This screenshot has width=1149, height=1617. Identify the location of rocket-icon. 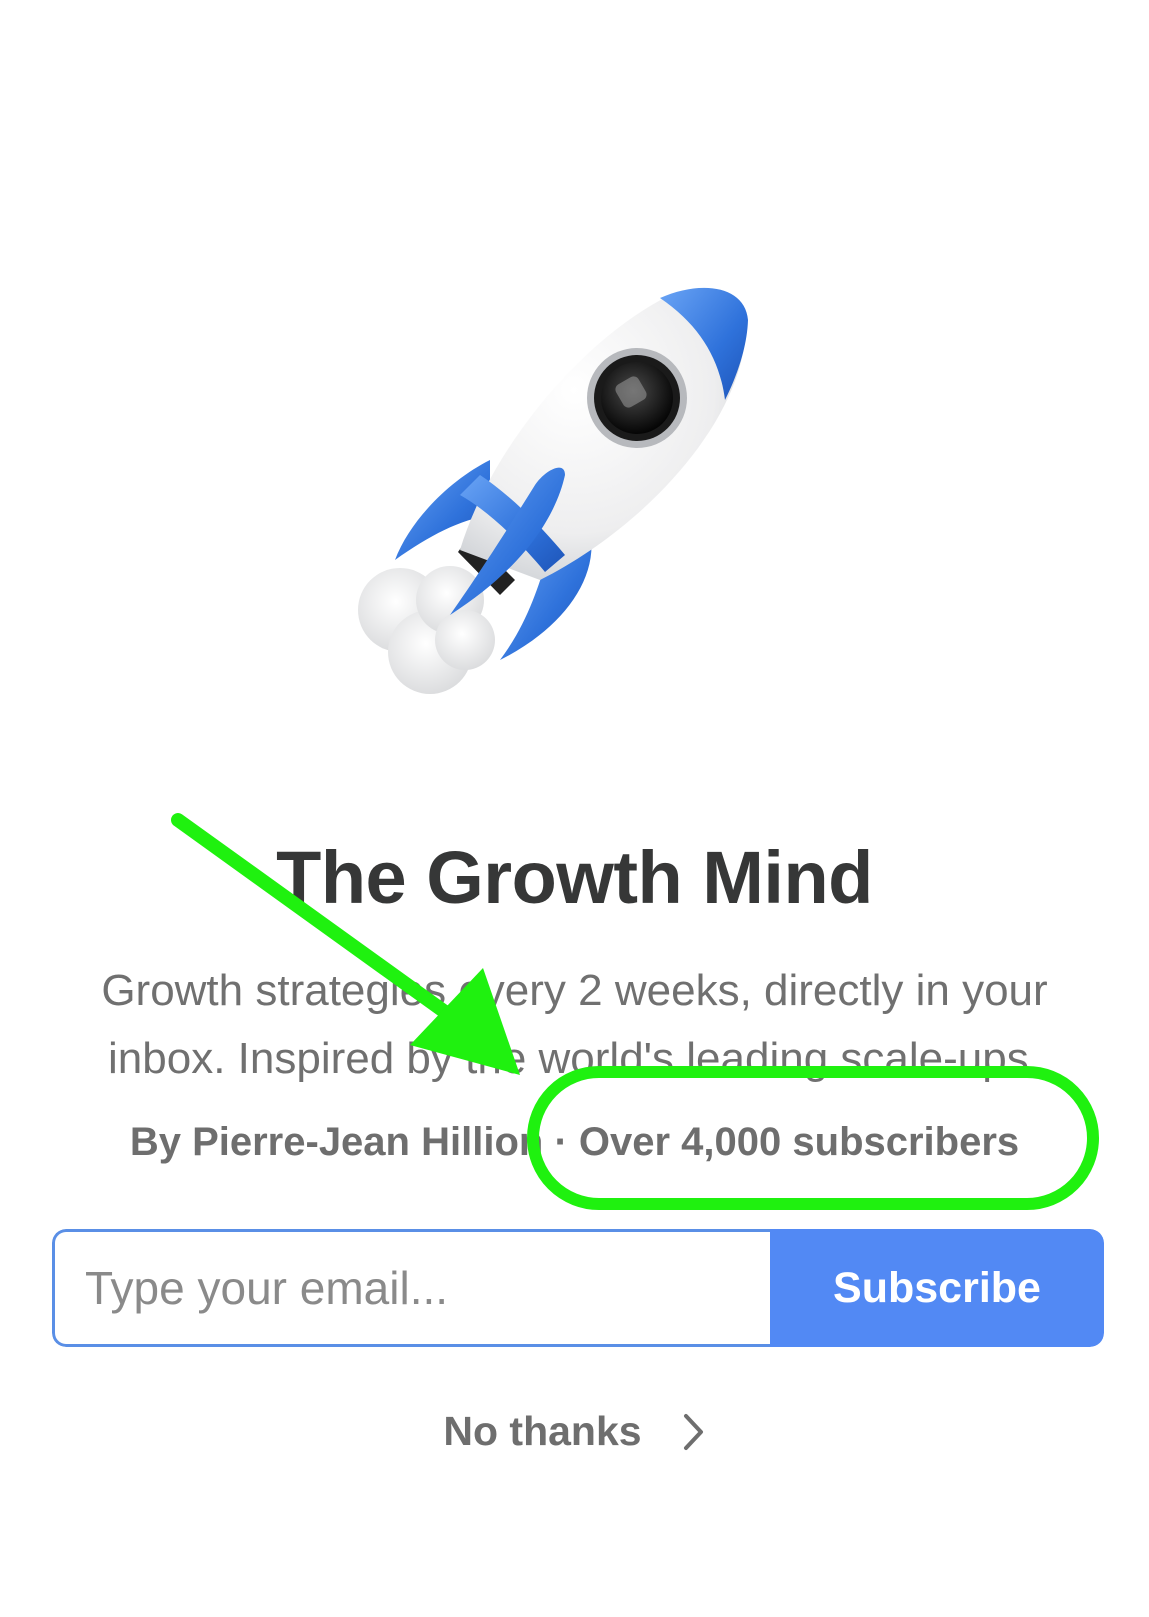
(553, 490).